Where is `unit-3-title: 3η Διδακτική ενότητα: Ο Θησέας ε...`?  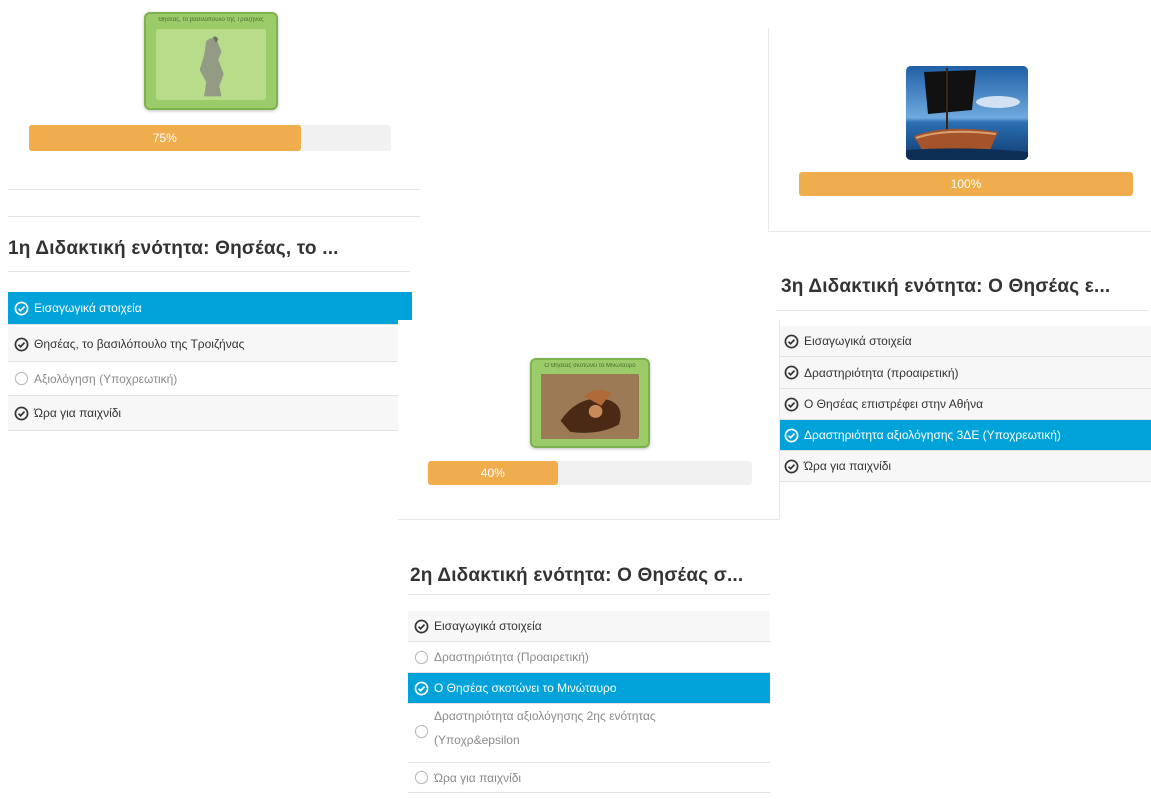 unit-3-title: 3η Διδακτική ενότητα: Ο Θησέας ε... is located at coordinates (945, 287).